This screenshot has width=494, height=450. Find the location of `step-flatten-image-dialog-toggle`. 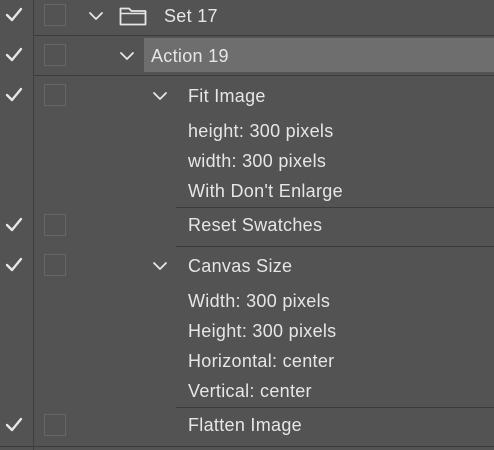

step-flatten-image-dialog-toggle is located at coordinates (55, 425).